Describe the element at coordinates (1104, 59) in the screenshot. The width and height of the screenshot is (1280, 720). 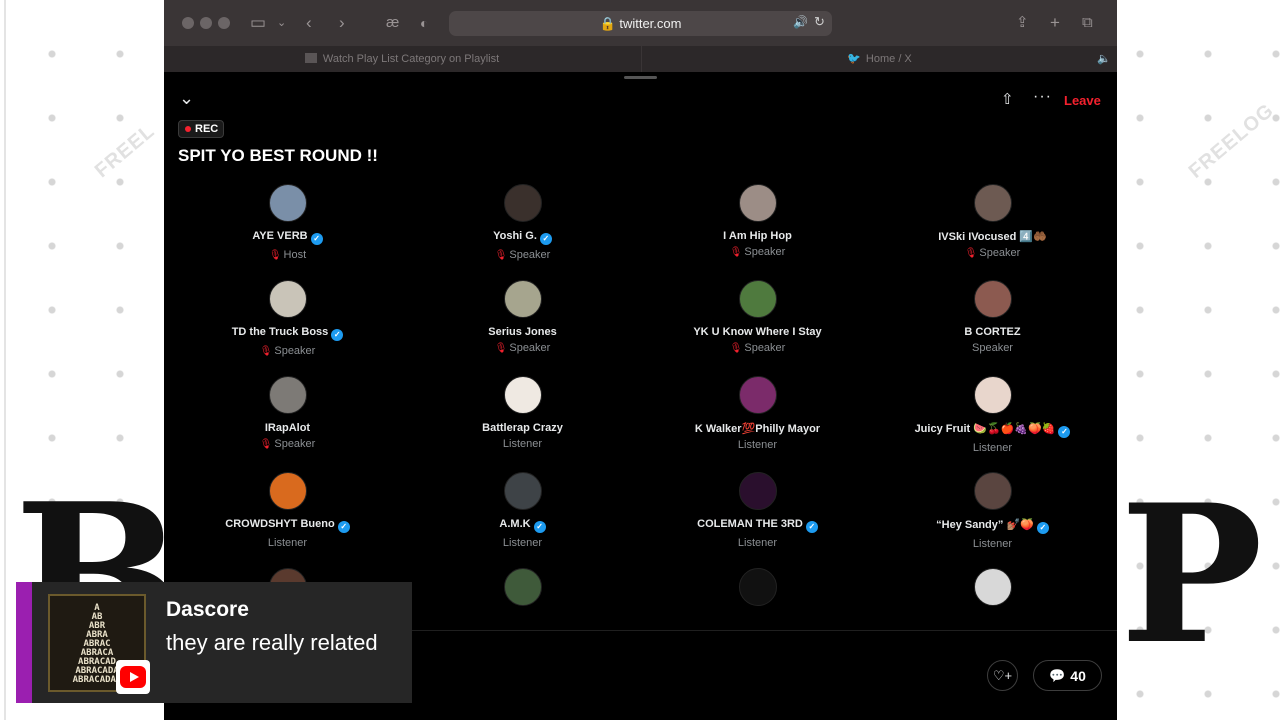
I see `tab-audio-icon: 🔈` at that location.